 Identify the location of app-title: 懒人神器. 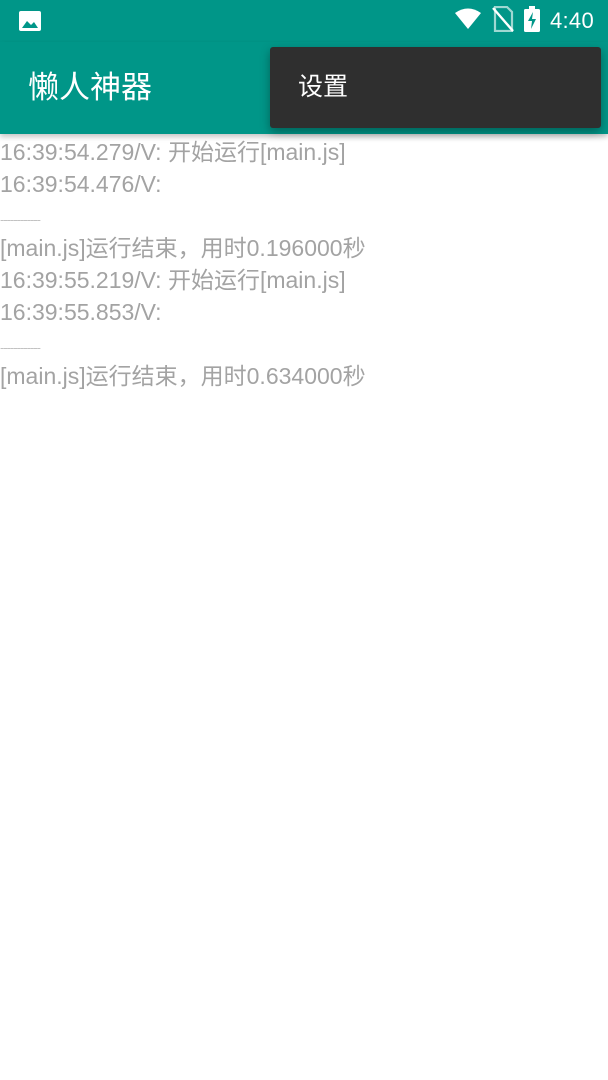
(90, 88).